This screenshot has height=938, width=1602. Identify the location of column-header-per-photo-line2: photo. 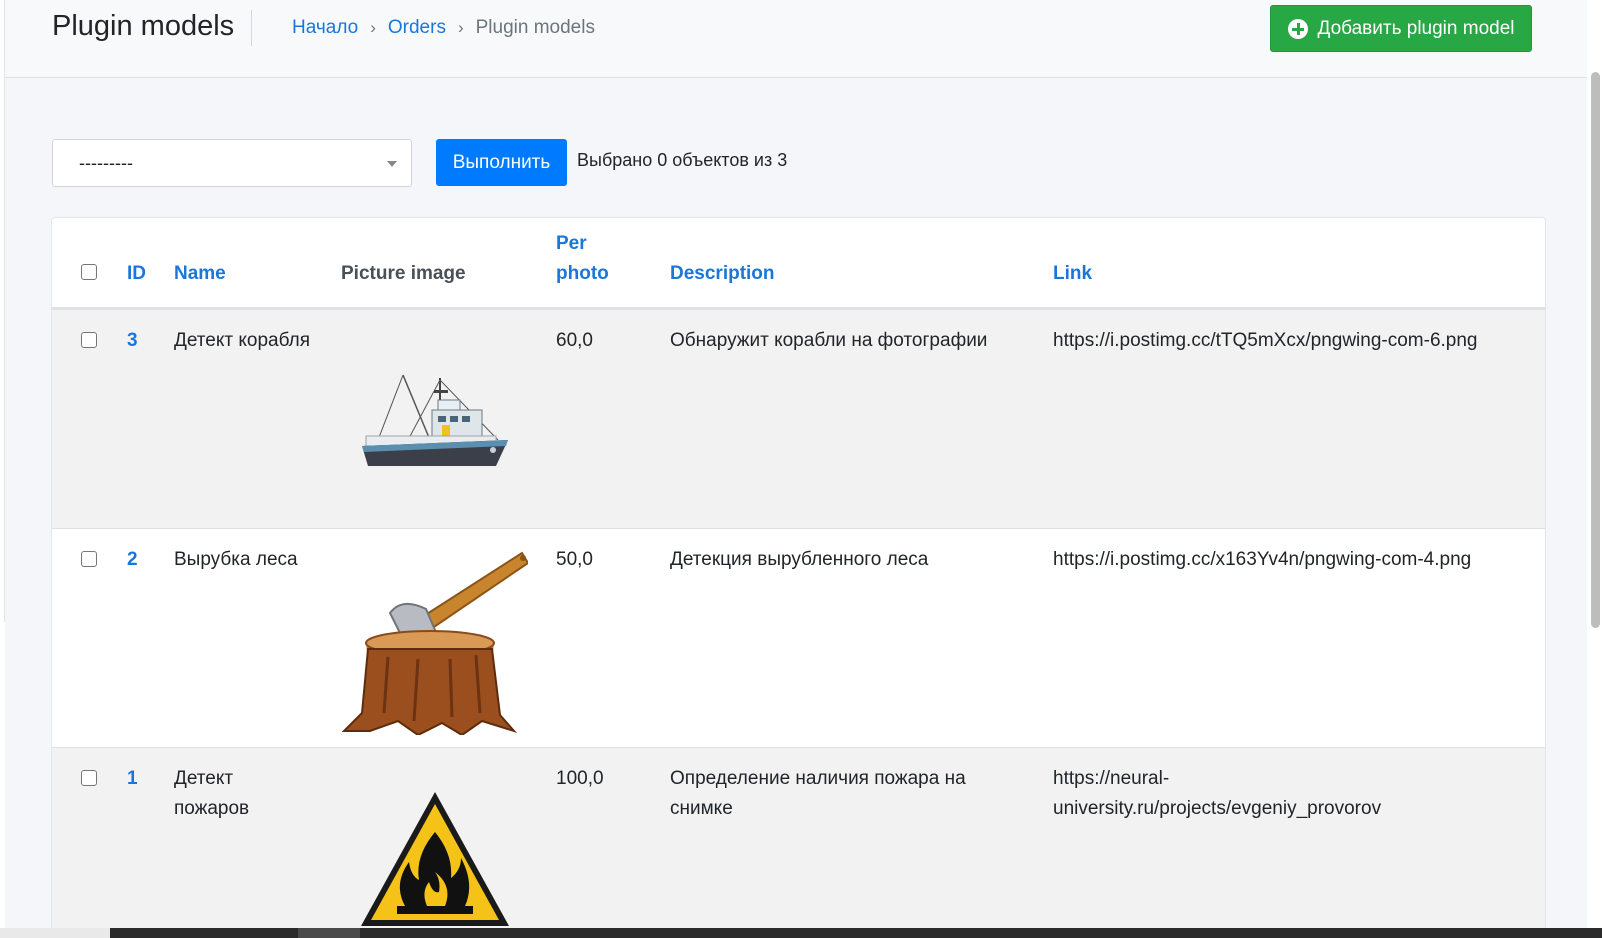
(582, 273).